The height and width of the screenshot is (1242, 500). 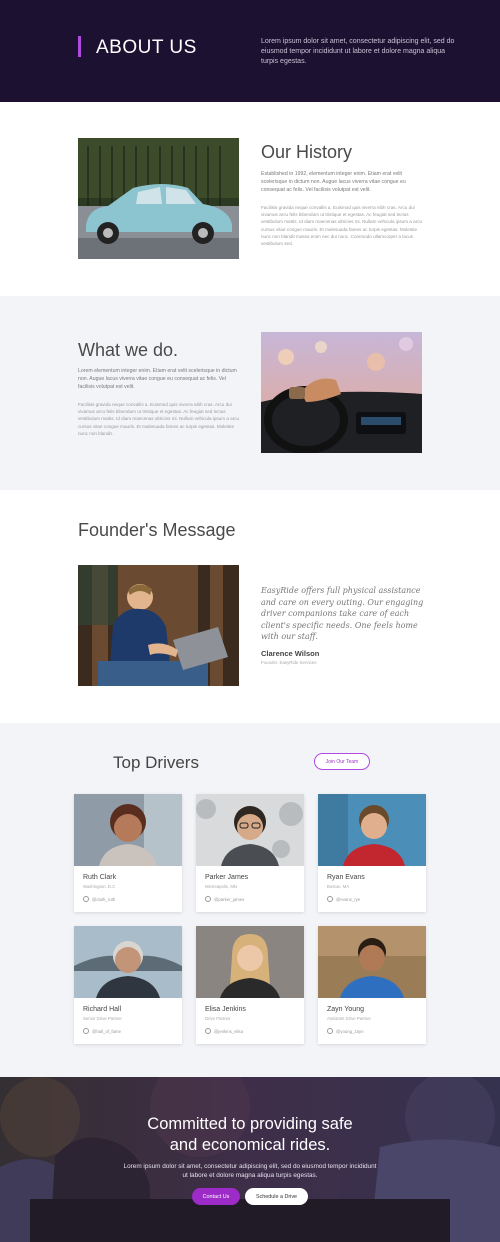 I want to click on founder-title: Founder's Message, so click(x=157, y=530).